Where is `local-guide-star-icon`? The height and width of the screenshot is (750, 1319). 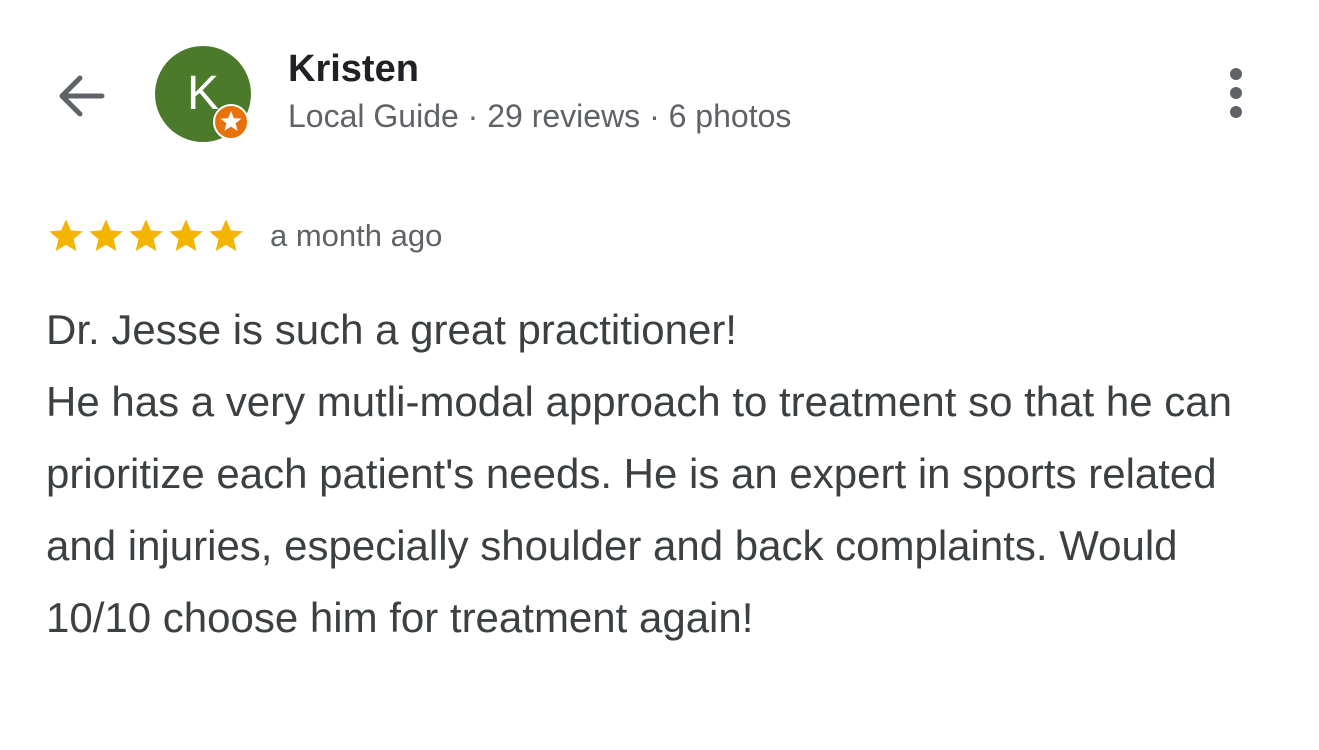
local-guide-star-icon is located at coordinates (231, 122).